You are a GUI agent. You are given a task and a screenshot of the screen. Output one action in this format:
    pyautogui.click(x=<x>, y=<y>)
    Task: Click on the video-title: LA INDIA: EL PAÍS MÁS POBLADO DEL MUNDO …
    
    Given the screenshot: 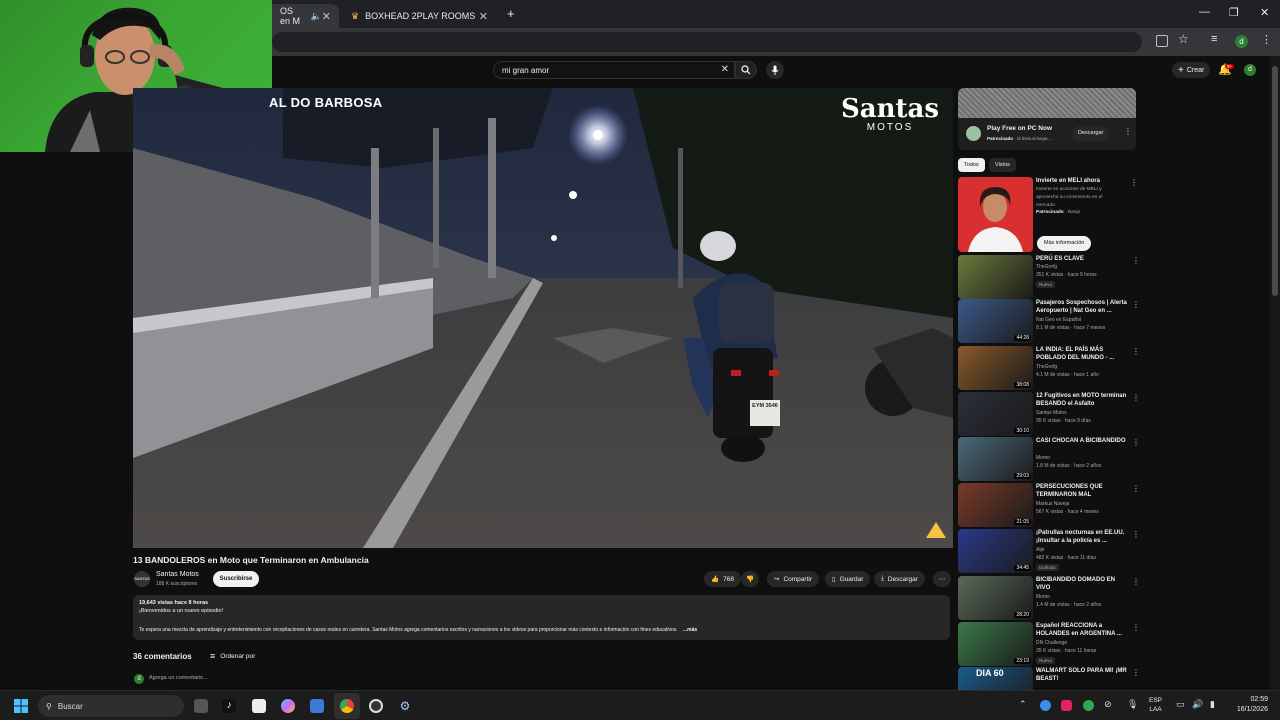 What is the action you would take?
    pyautogui.click(x=1082, y=354)
    